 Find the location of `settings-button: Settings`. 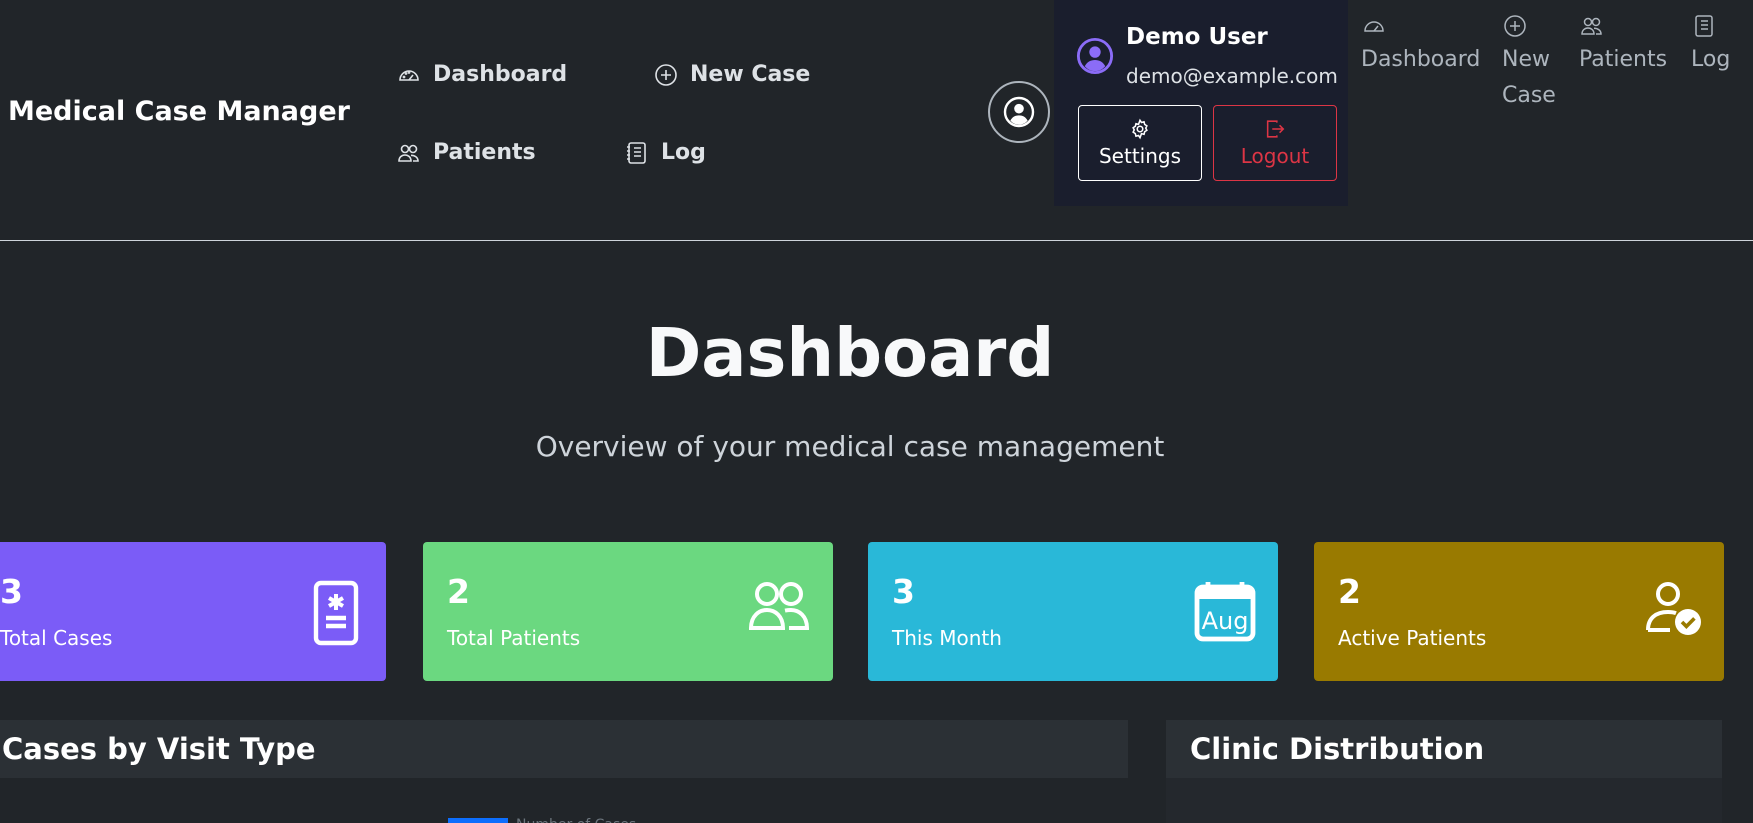

settings-button: Settings is located at coordinates (1140, 143).